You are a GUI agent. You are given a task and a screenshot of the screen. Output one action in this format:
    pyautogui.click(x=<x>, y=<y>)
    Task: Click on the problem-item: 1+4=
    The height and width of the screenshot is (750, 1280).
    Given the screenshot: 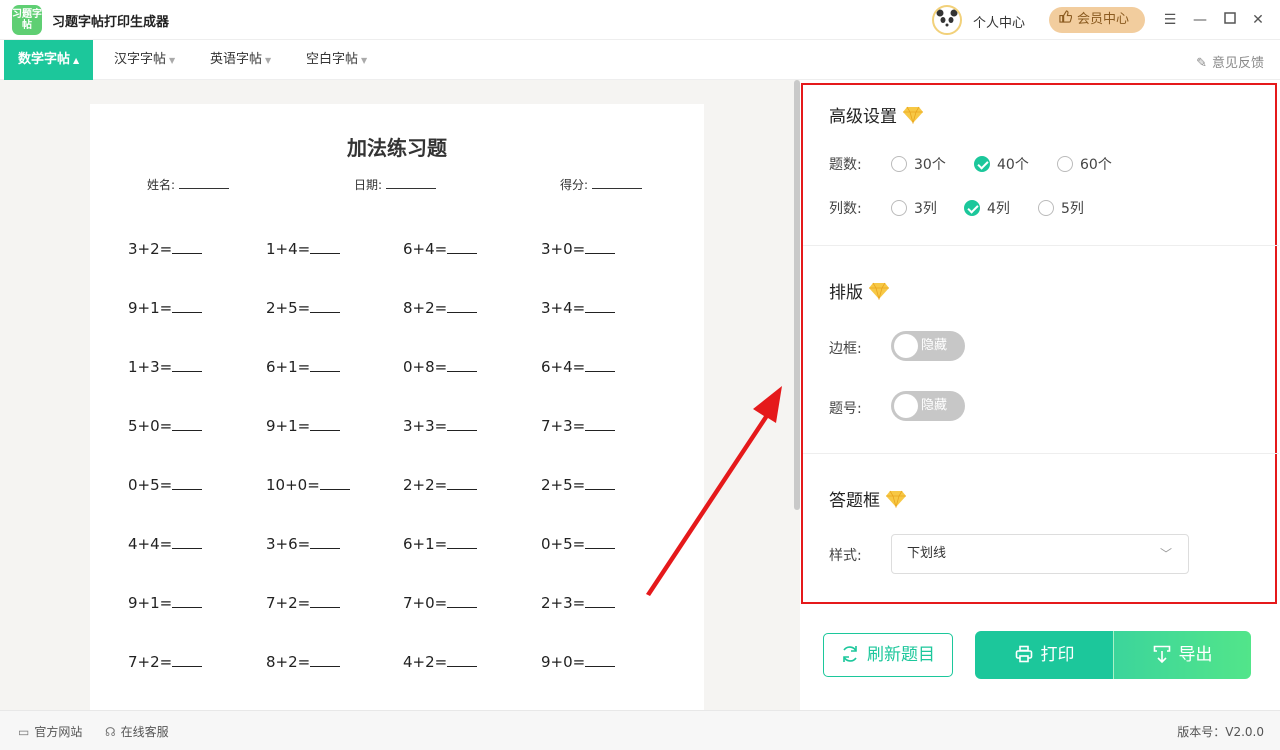 What is the action you would take?
    pyautogui.click(x=303, y=249)
    